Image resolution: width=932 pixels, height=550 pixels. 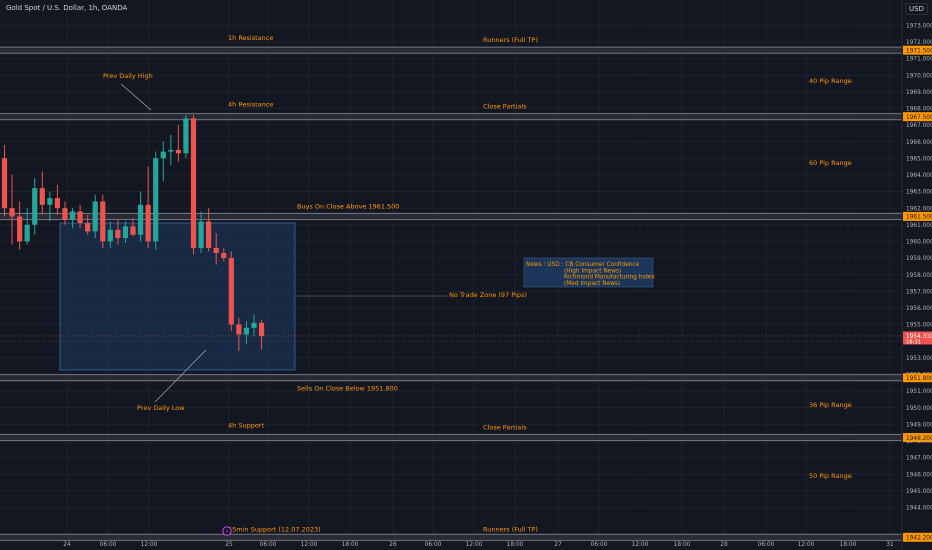 I want to click on price-tick-label: 1951.000, so click(x=919, y=392).